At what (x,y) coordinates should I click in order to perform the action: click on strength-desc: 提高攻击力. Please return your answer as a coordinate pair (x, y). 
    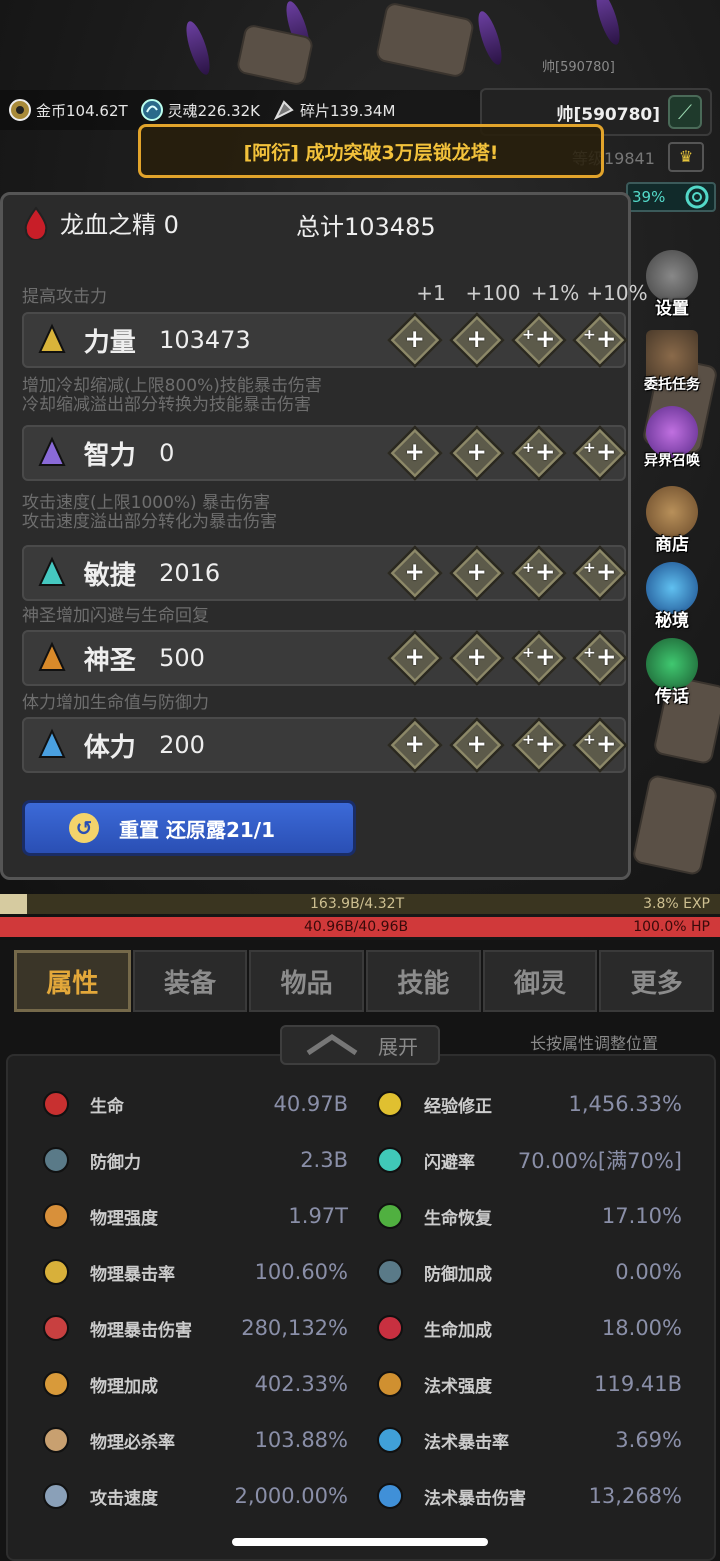
    Looking at the image, I should click on (64, 297).